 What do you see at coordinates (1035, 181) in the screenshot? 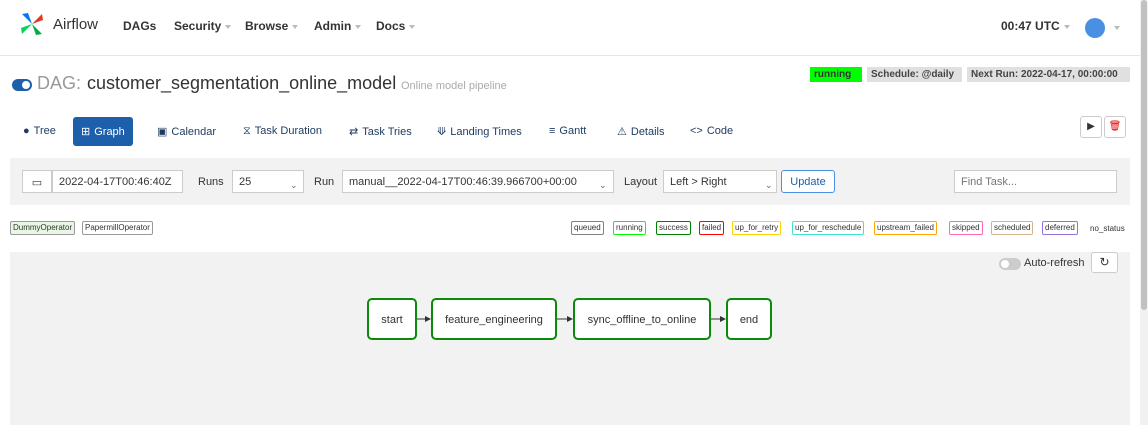
I see `find-task-input` at bounding box center [1035, 181].